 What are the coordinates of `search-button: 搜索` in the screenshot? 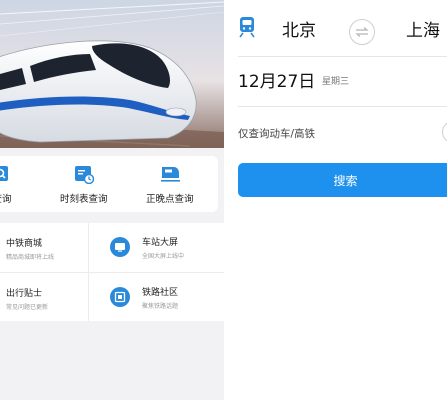 It's located at (342, 180).